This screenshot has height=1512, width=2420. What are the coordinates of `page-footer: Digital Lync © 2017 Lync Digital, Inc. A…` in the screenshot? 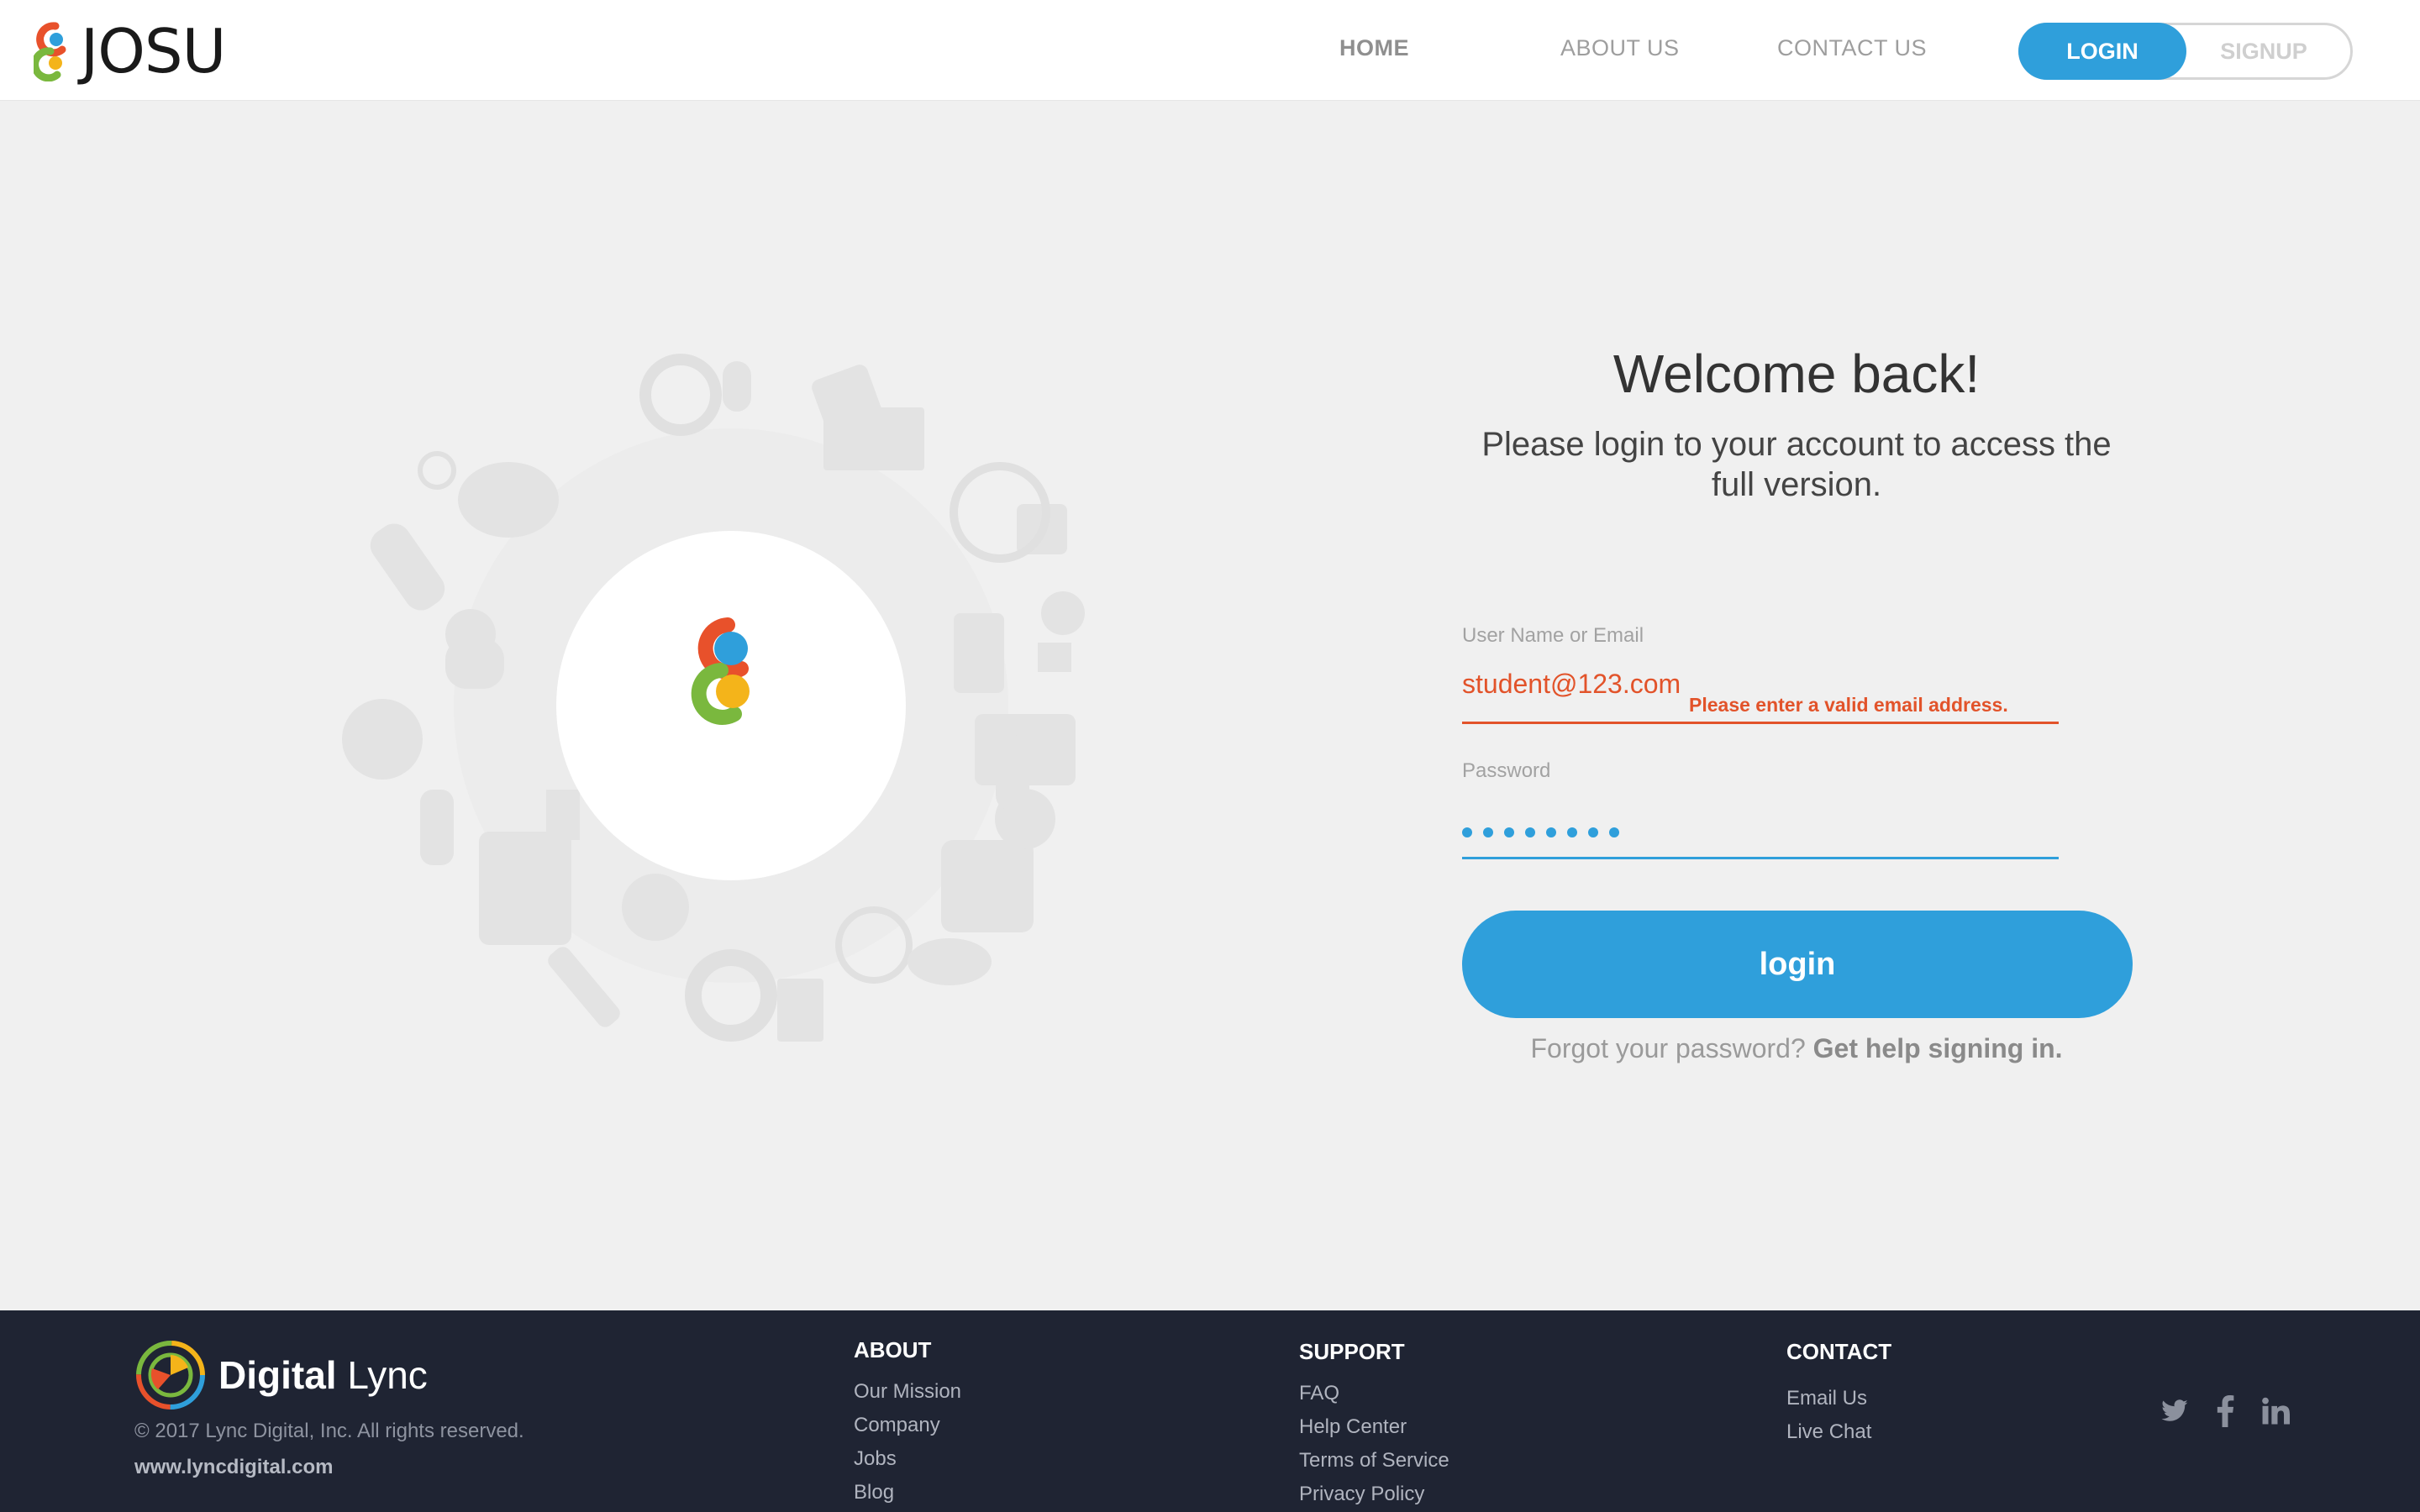 It's located at (1210, 1411).